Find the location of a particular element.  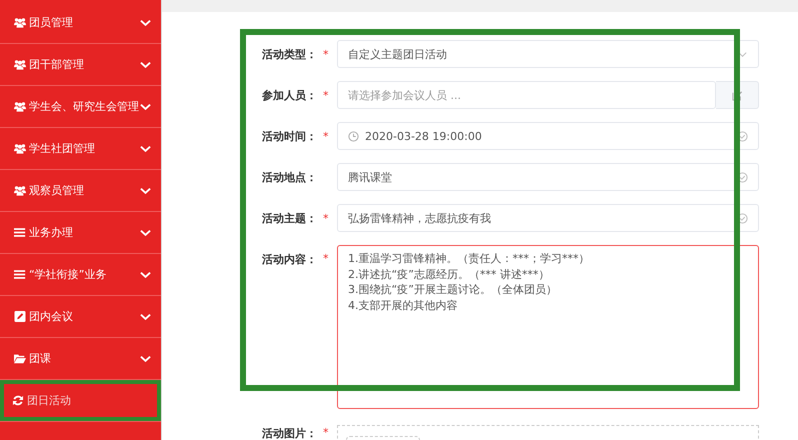

field-value: 2020-03-28 19:00:00 is located at coordinates (424, 136).